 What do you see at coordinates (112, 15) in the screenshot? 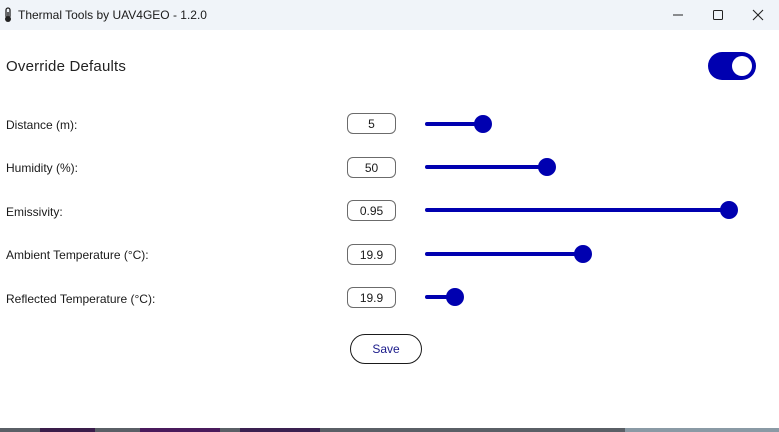
I see `window-title: Thermal Tools by UAV4GEO - 1.2.0` at bounding box center [112, 15].